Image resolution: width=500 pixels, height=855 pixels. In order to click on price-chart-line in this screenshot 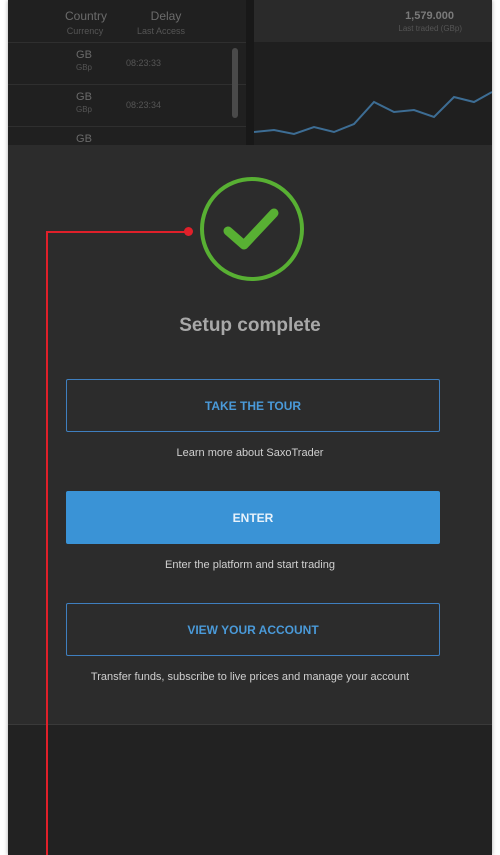, I will do `click(372, 113)`.